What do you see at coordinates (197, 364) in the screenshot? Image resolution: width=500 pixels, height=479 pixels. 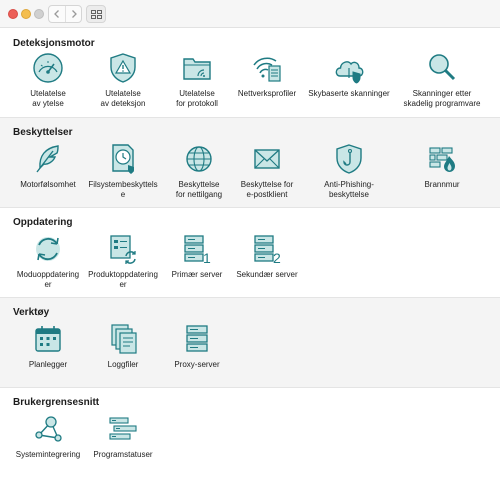 I see `item-label: Proxy-server` at bounding box center [197, 364].